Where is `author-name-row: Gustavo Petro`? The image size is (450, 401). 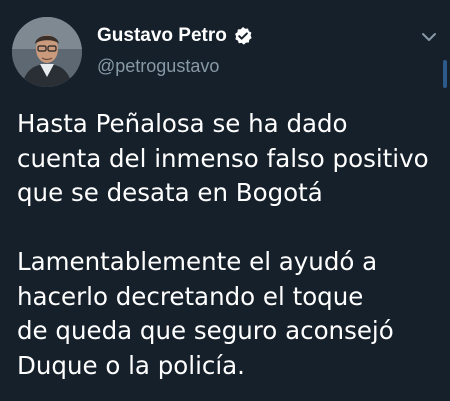
author-name-row: Gustavo Petro is located at coordinates (175, 36).